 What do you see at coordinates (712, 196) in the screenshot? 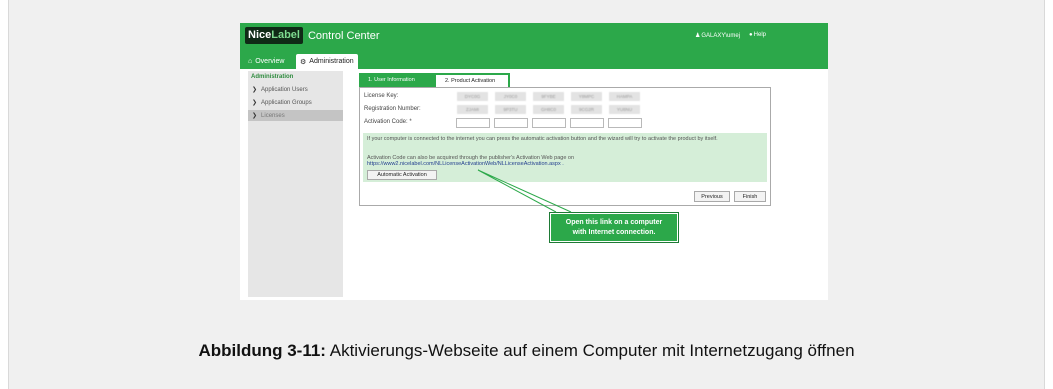
I see `previous-button: Previous` at bounding box center [712, 196].